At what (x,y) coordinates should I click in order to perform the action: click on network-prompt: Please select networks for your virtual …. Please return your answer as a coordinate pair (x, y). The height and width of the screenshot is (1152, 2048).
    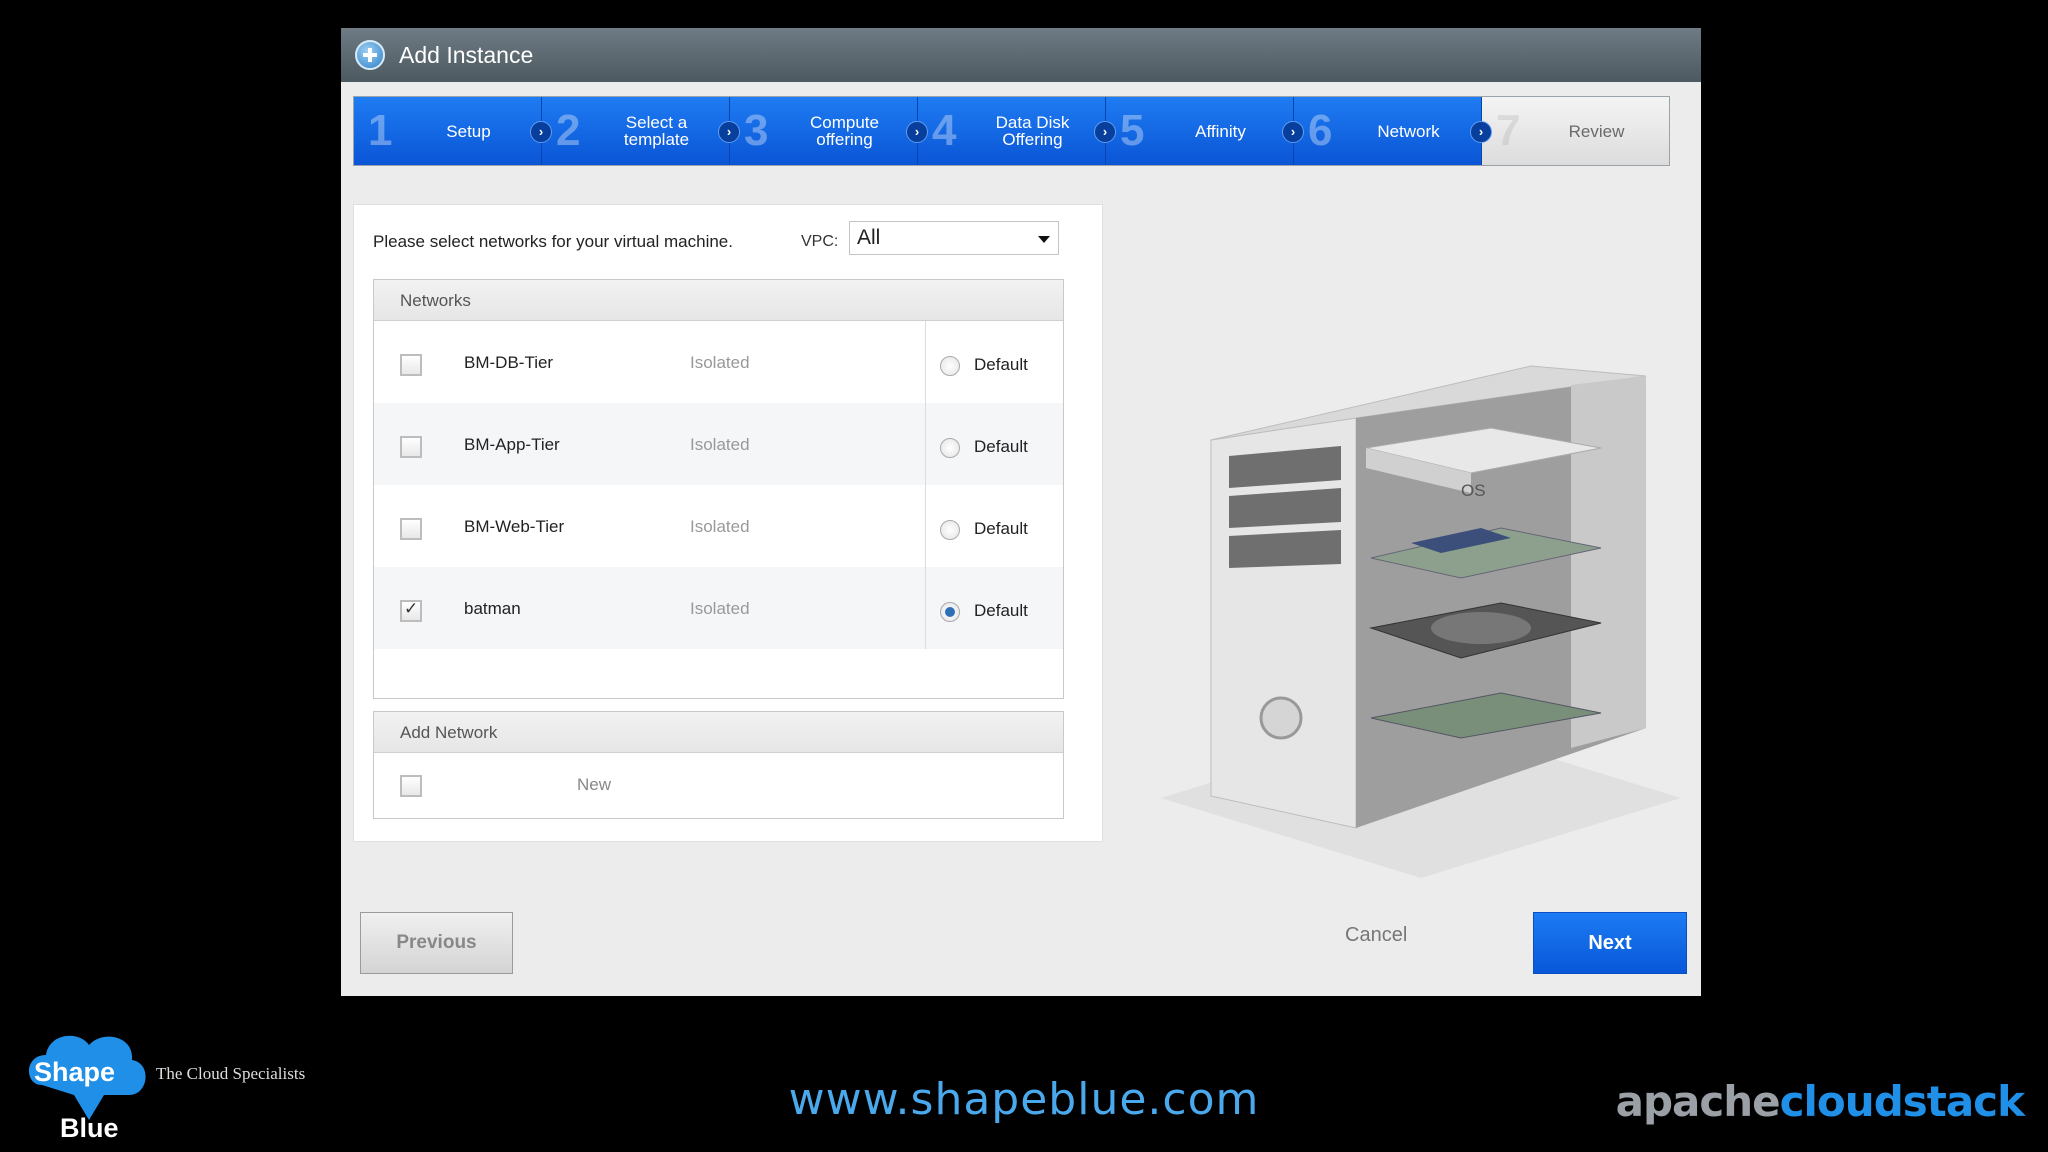
    Looking at the image, I should click on (553, 241).